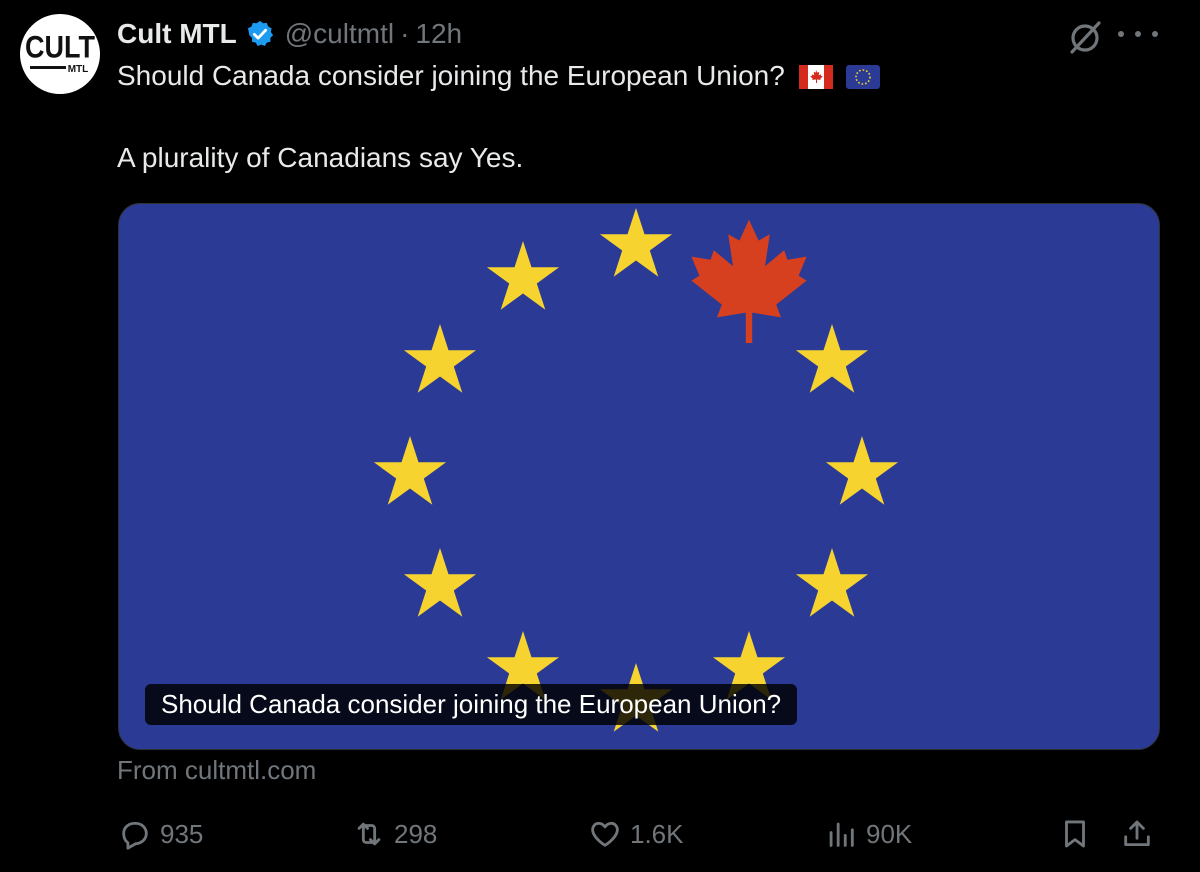 The width and height of the screenshot is (1200, 872). I want to click on repost-button: 298, so click(394, 834).